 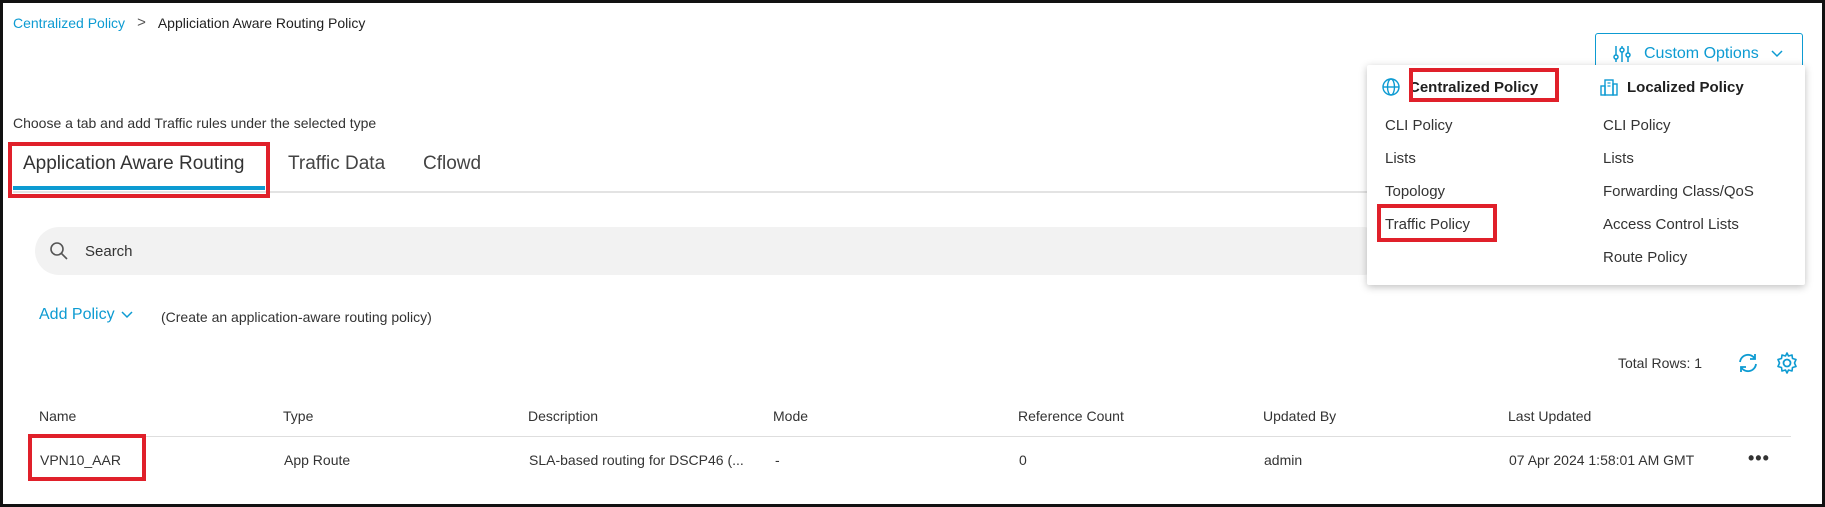 What do you see at coordinates (910, 436) in the screenshot?
I see `header-divider` at bounding box center [910, 436].